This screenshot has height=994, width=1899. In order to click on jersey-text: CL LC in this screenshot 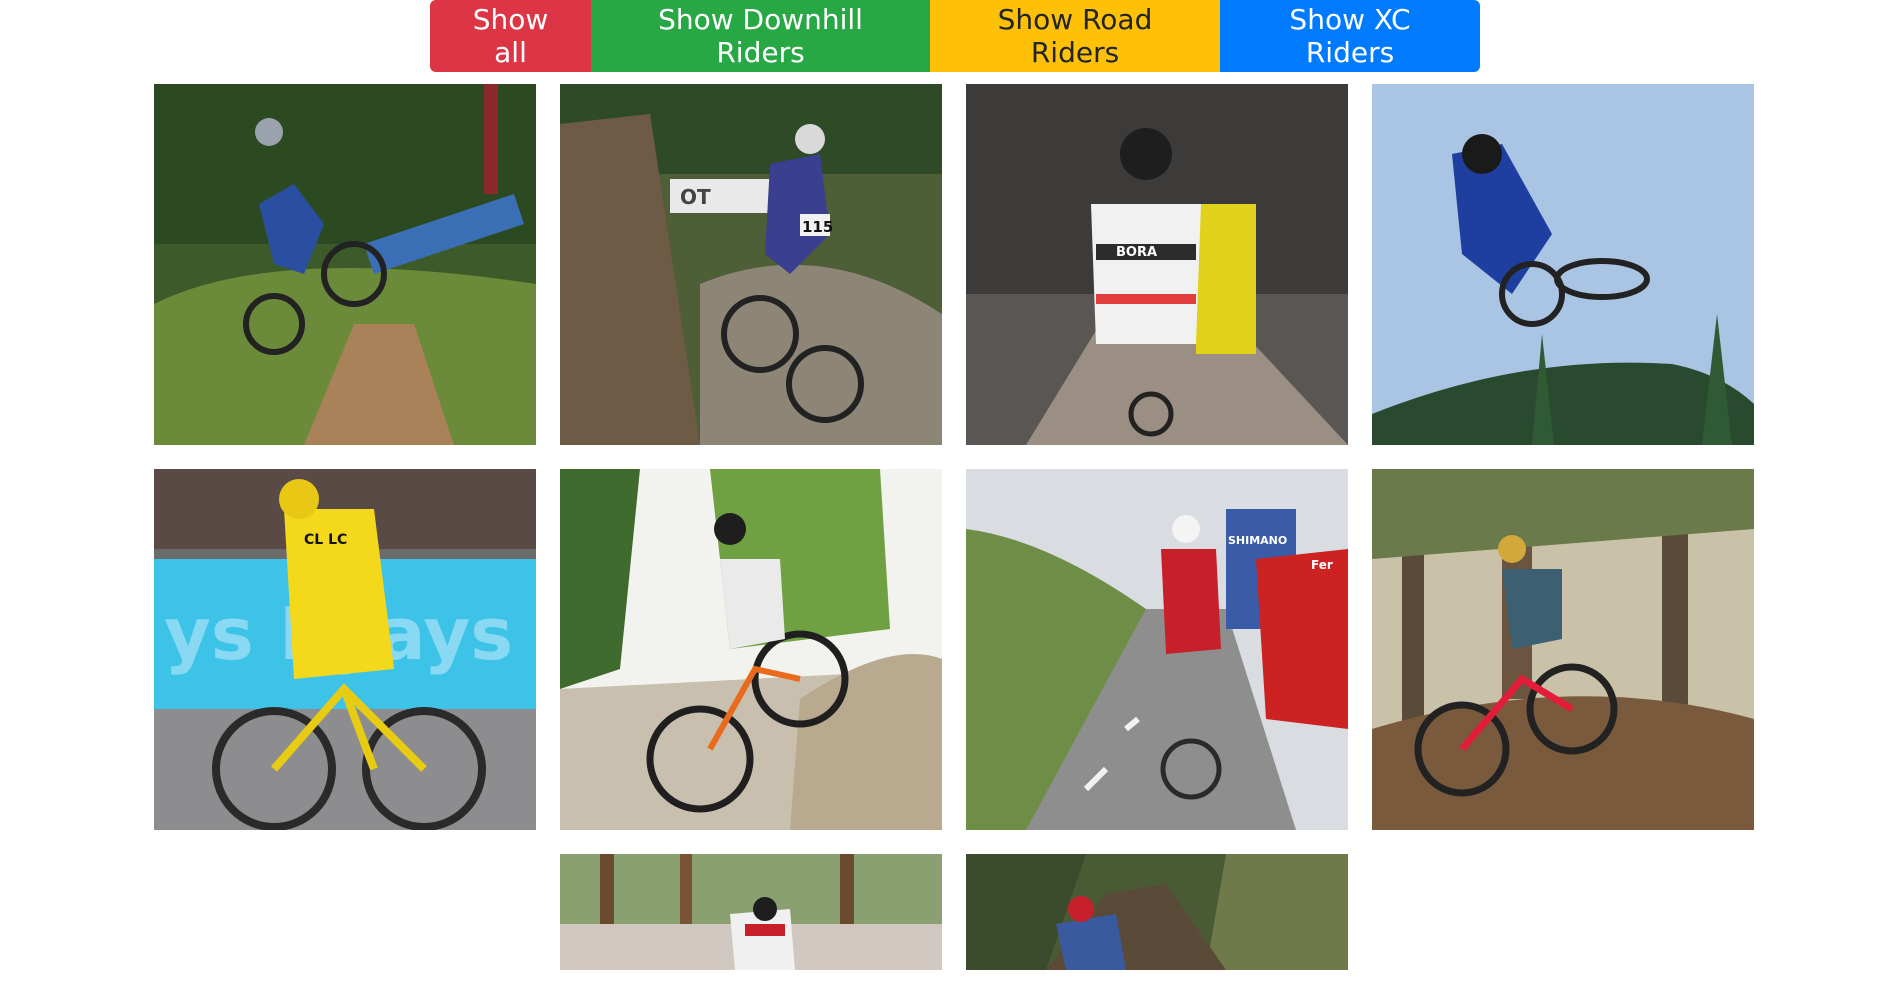, I will do `click(325, 540)`.